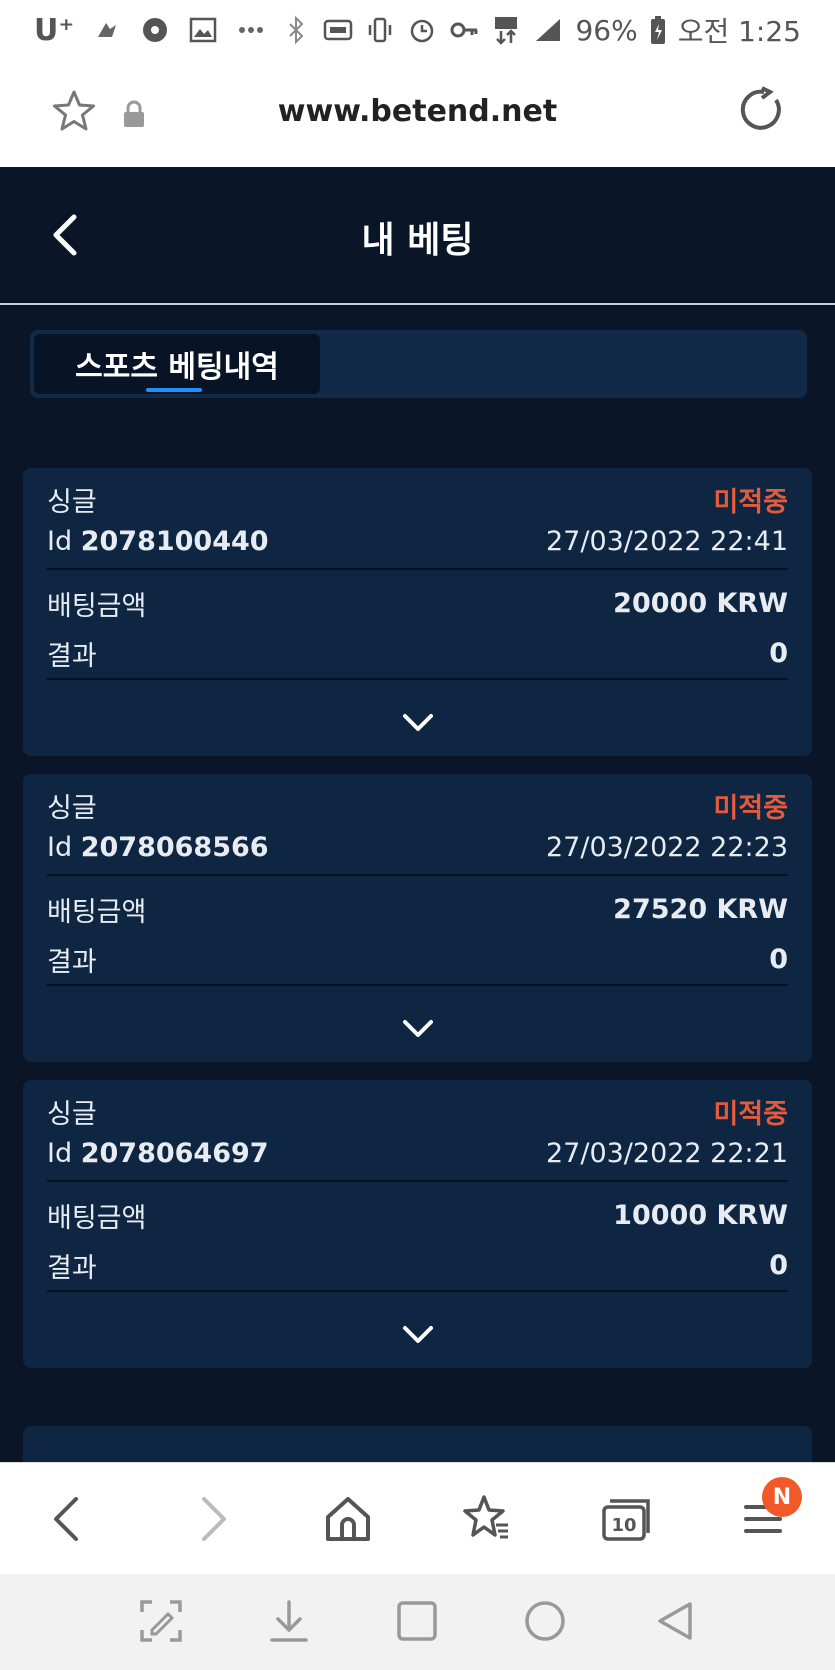 The width and height of the screenshot is (835, 1670). I want to click on browser-url-bar: www.betend.net, so click(417, 113).